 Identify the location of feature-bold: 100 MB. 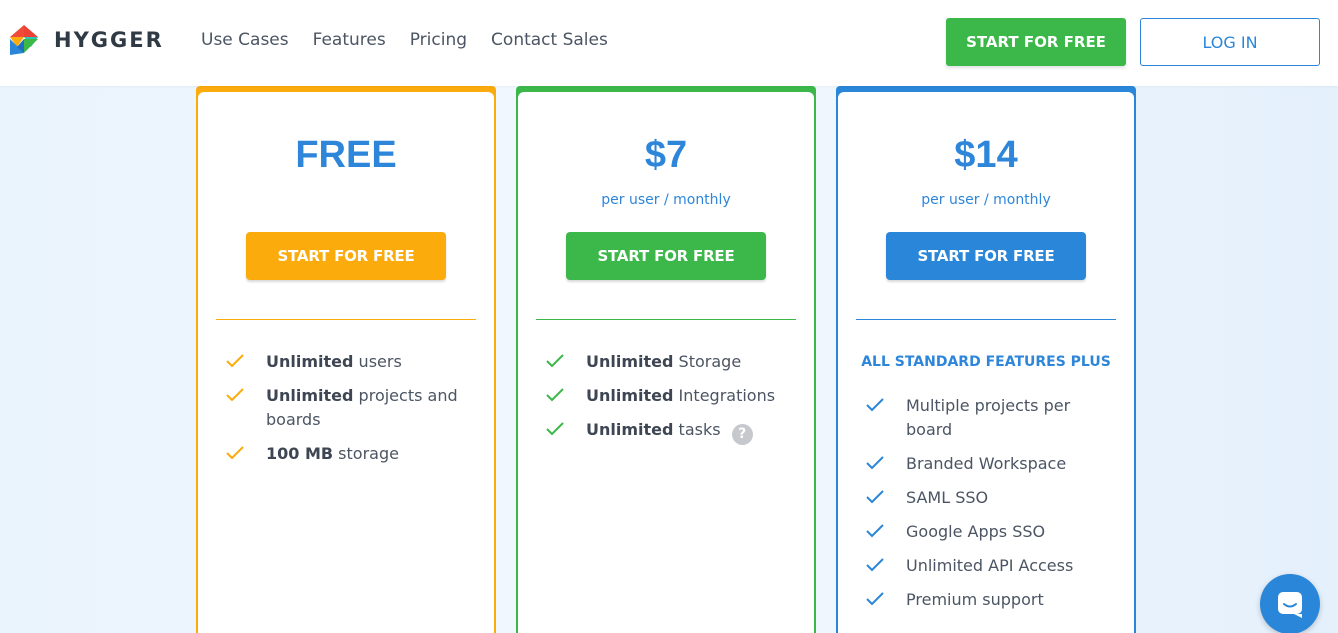
(300, 453).